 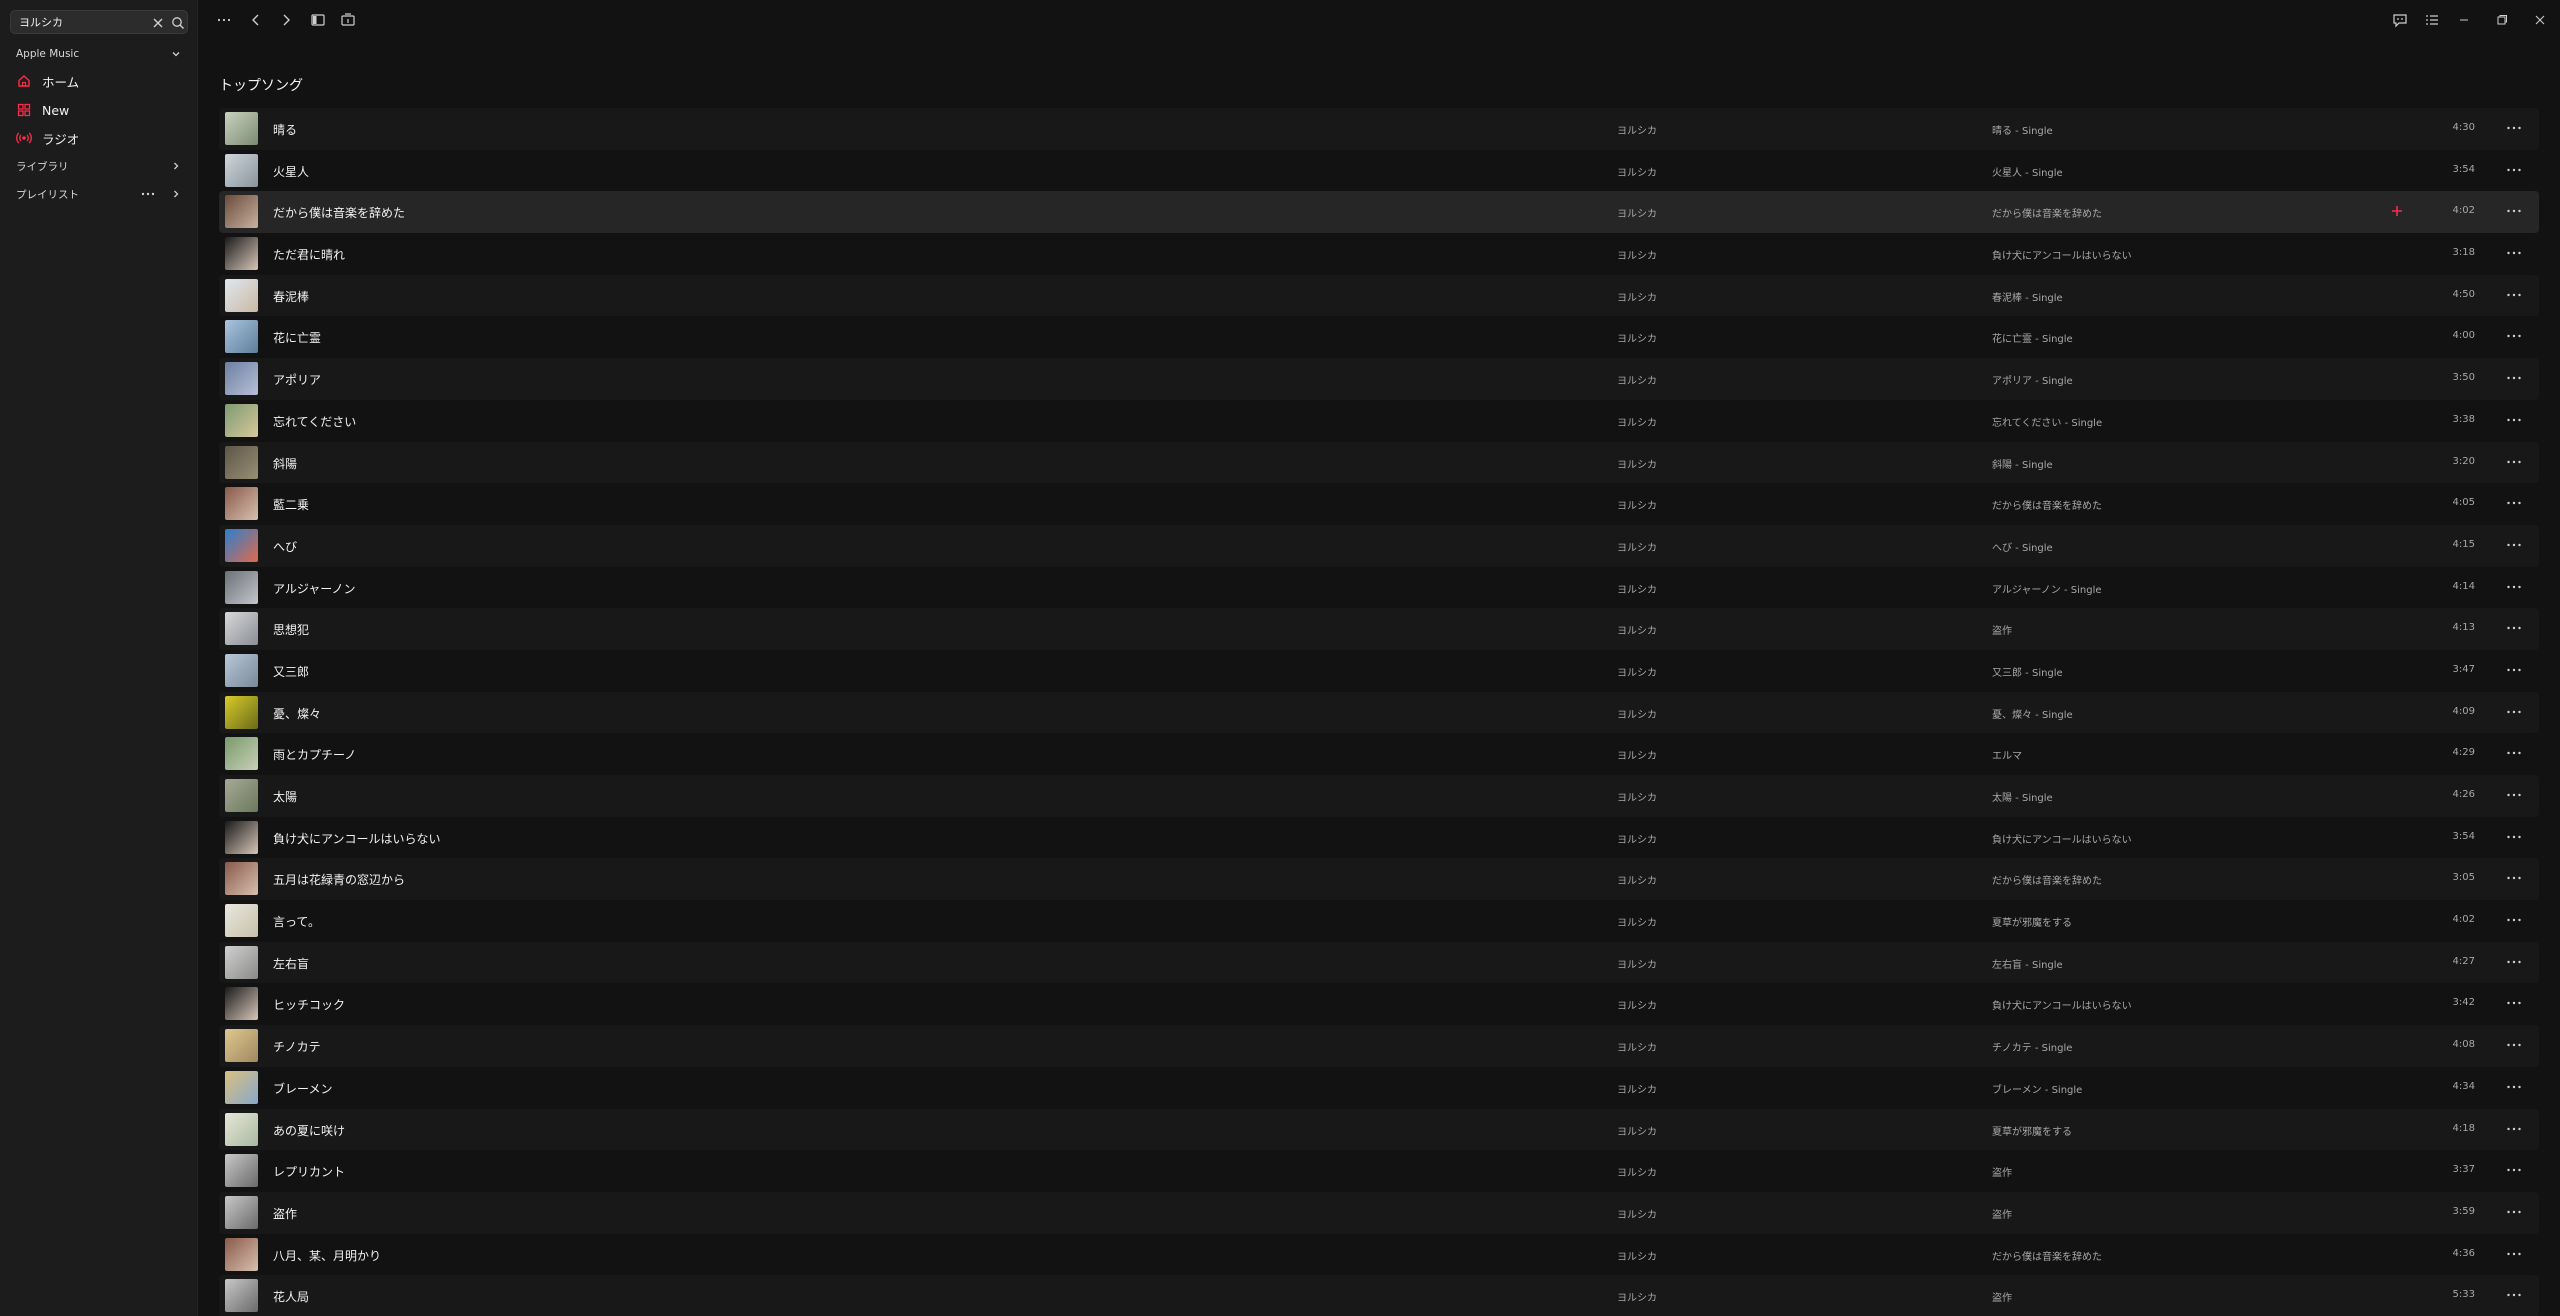 What do you see at coordinates (327, 1255) in the screenshot?
I see `song-title: 八月、某、月明かり` at bounding box center [327, 1255].